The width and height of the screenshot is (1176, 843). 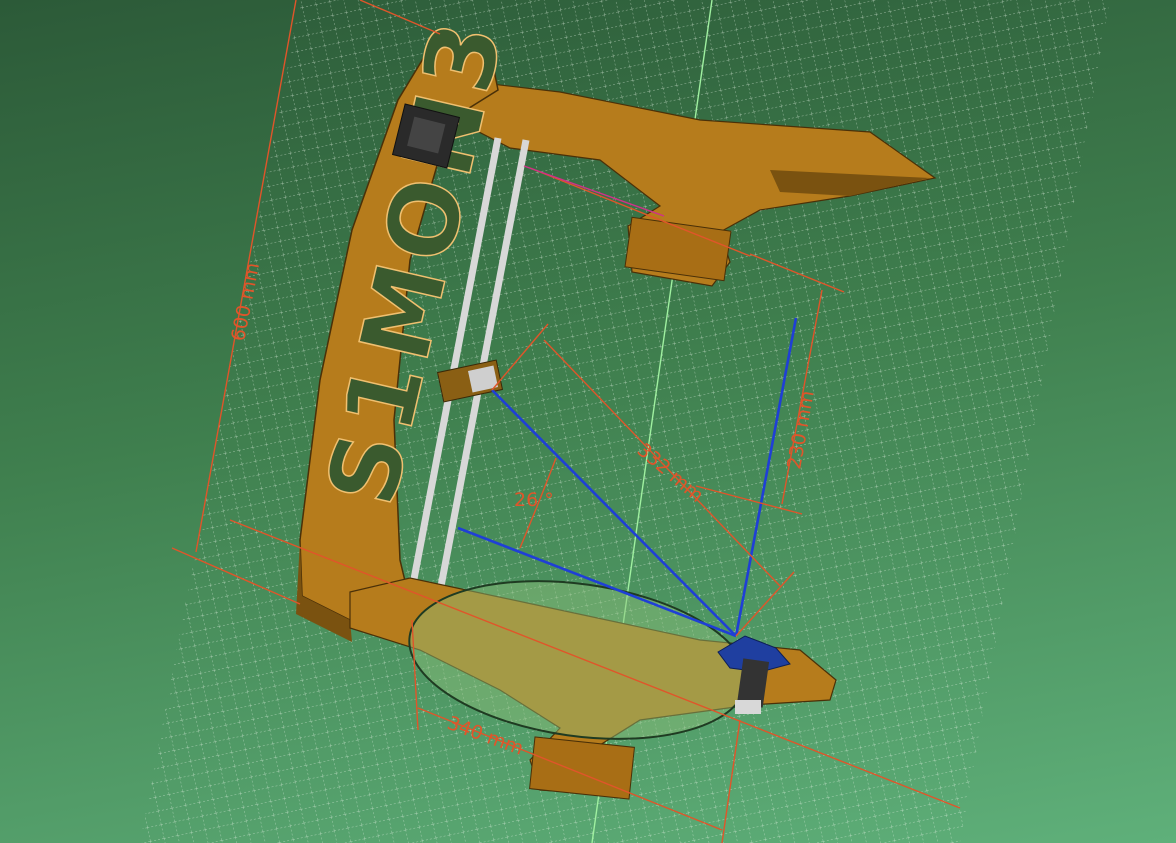 I want to click on base-foot, so click(x=582, y=768).